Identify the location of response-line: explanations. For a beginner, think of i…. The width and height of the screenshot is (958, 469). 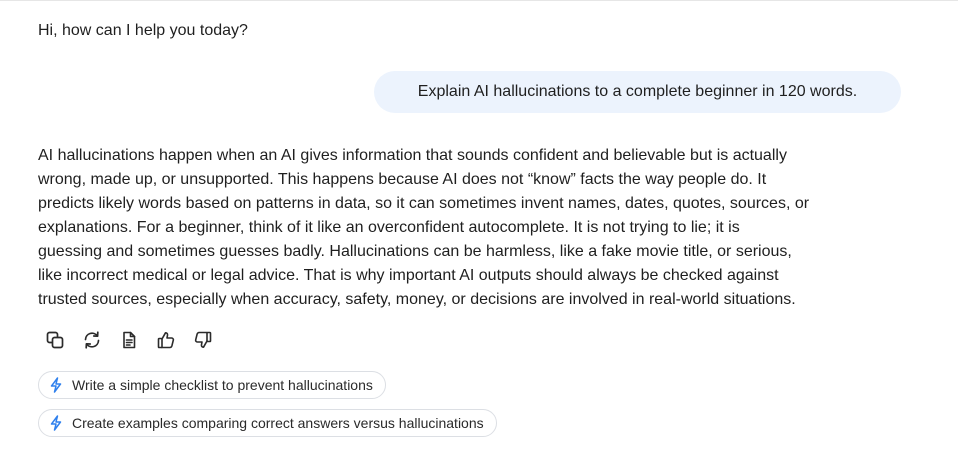
(389, 227).